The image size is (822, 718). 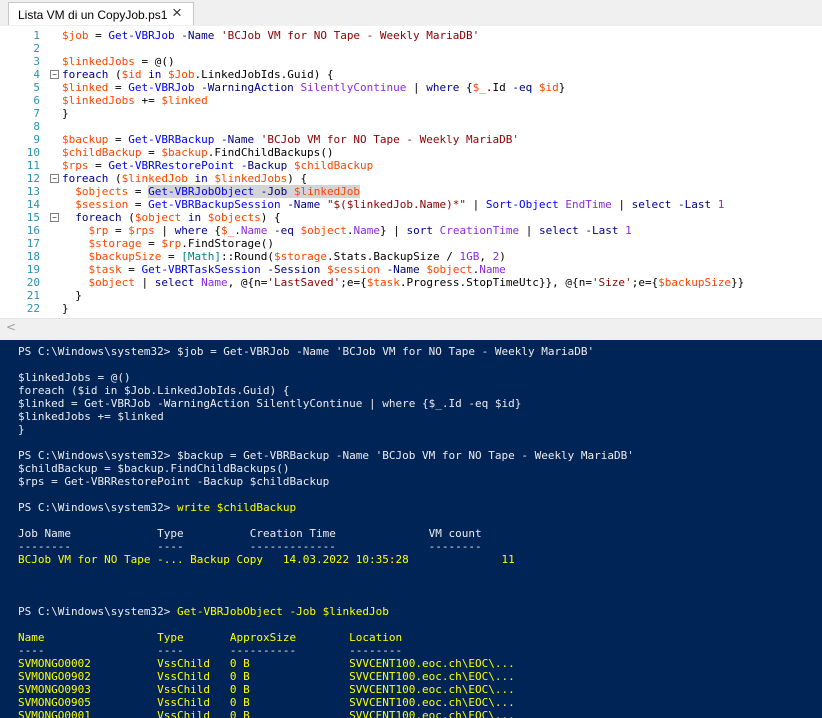 I want to click on line-number: 22, so click(x=33, y=308).